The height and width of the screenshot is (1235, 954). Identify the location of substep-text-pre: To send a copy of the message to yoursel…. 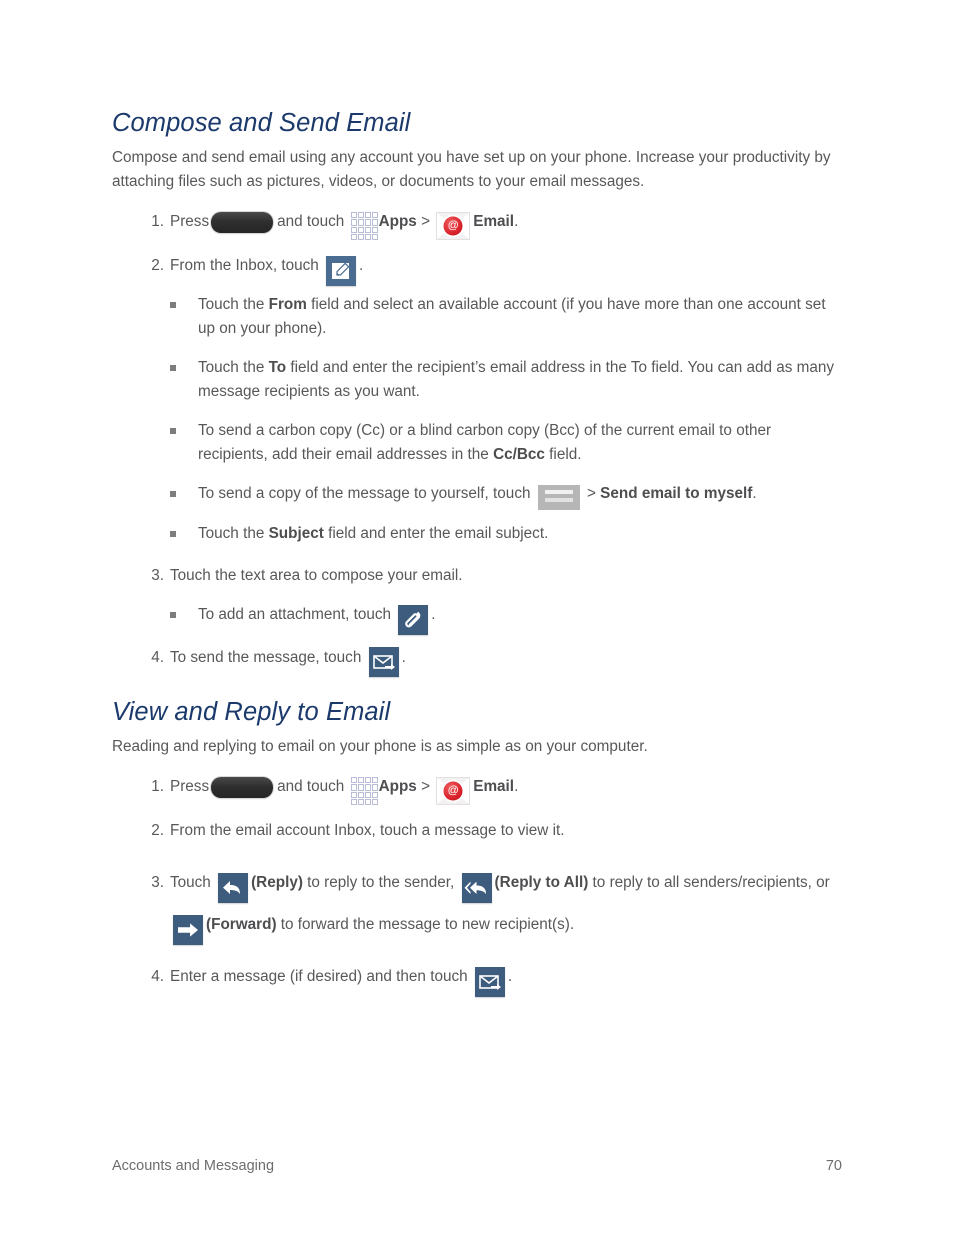
(366, 494).